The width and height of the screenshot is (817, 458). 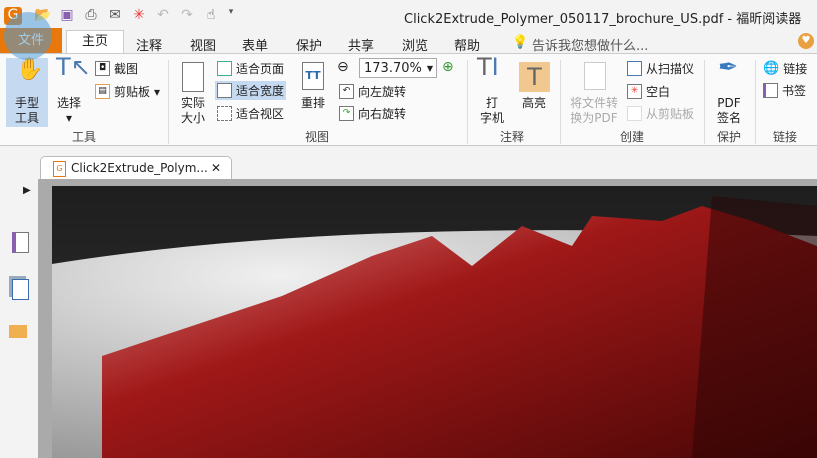 What do you see at coordinates (595, 76) in the screenshot?
I see `convert-icon` at bounding box center [595, 76].